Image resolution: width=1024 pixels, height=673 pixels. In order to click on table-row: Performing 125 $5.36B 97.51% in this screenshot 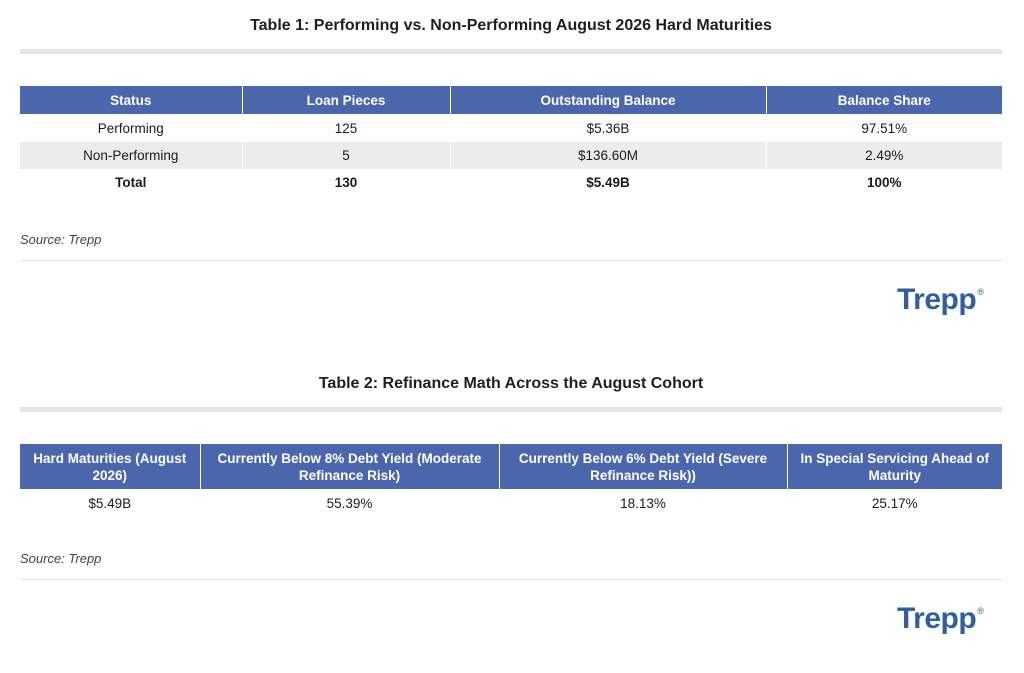, I will do `click(511, 128)`.